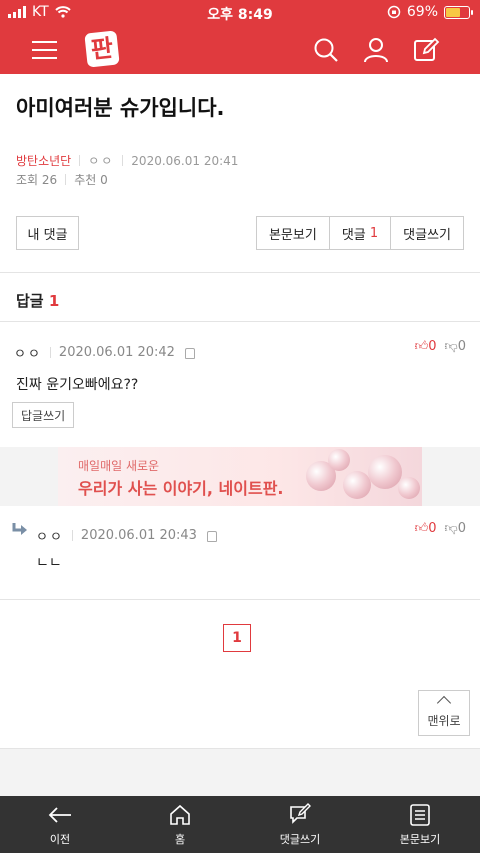 This screenshot has height=853, width=480. I want to click on ad-banner-inner: 매일매일 새로운 우리가 사는 이야기, 네이트판., so click(240, 476).